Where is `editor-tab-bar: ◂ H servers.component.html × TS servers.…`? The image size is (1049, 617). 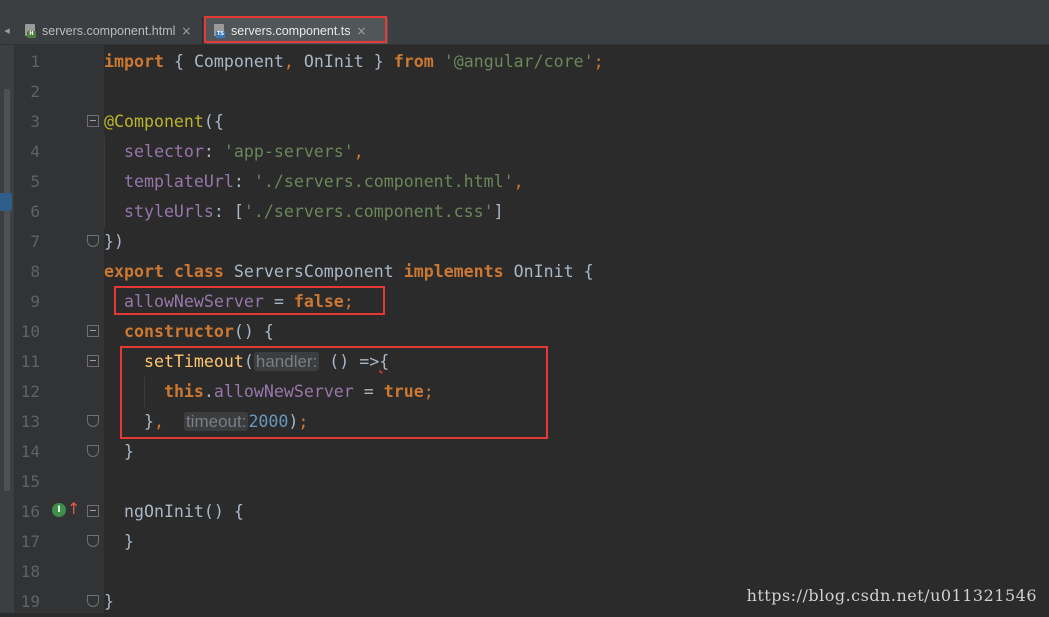 editor-tab-bar: ◂ H servers.component.html × TS servers.… is located at coordinates (524, 22).